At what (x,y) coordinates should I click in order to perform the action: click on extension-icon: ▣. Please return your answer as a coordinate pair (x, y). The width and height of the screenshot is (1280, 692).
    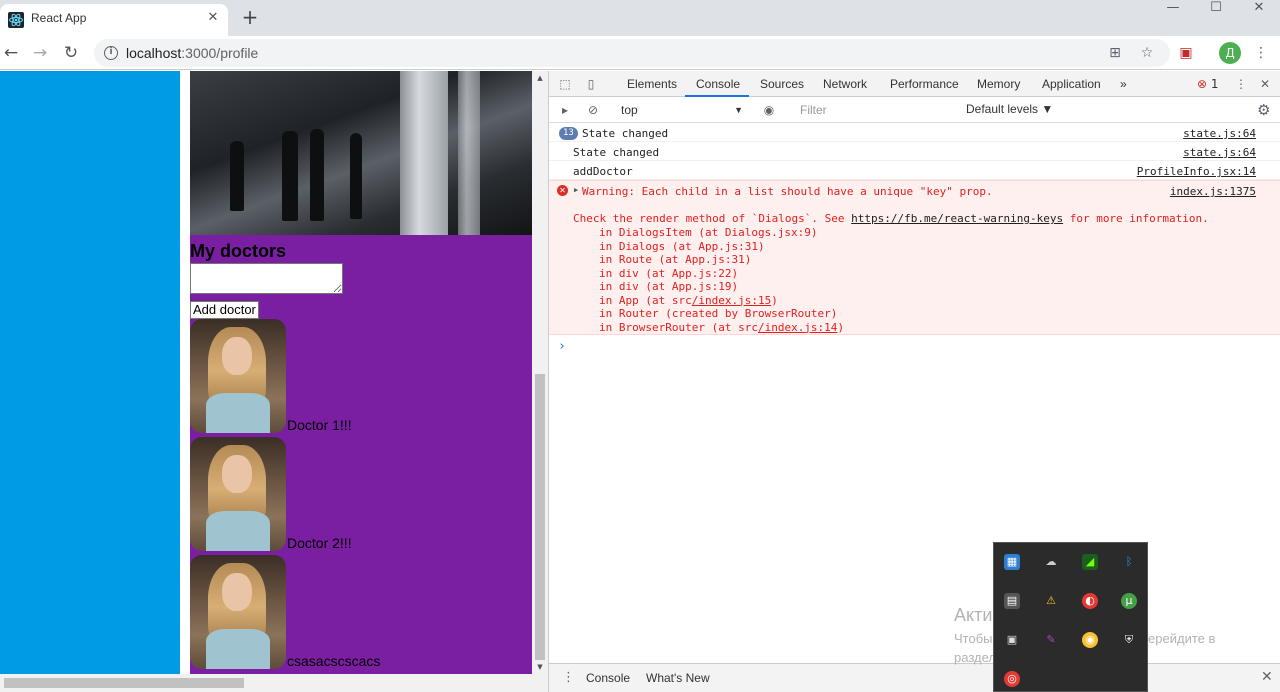
    Looking at the image, I should click on (1186, 53).